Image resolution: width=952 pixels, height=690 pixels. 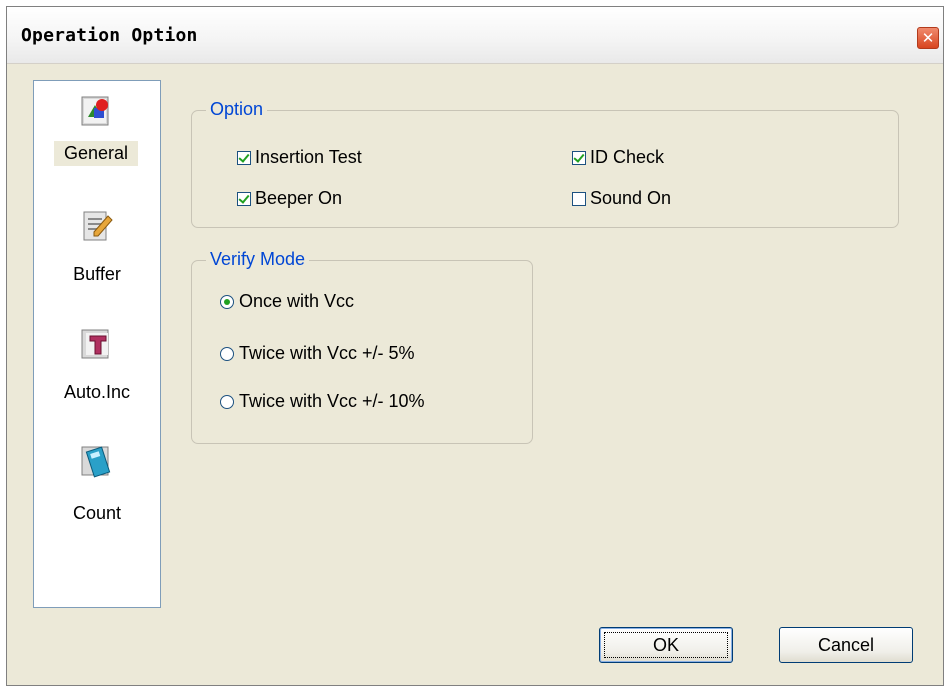 What do you see at coordinates (237, 109) in the screenshot?
I see `option-group-title: Option` at bounding box center [237, 109].